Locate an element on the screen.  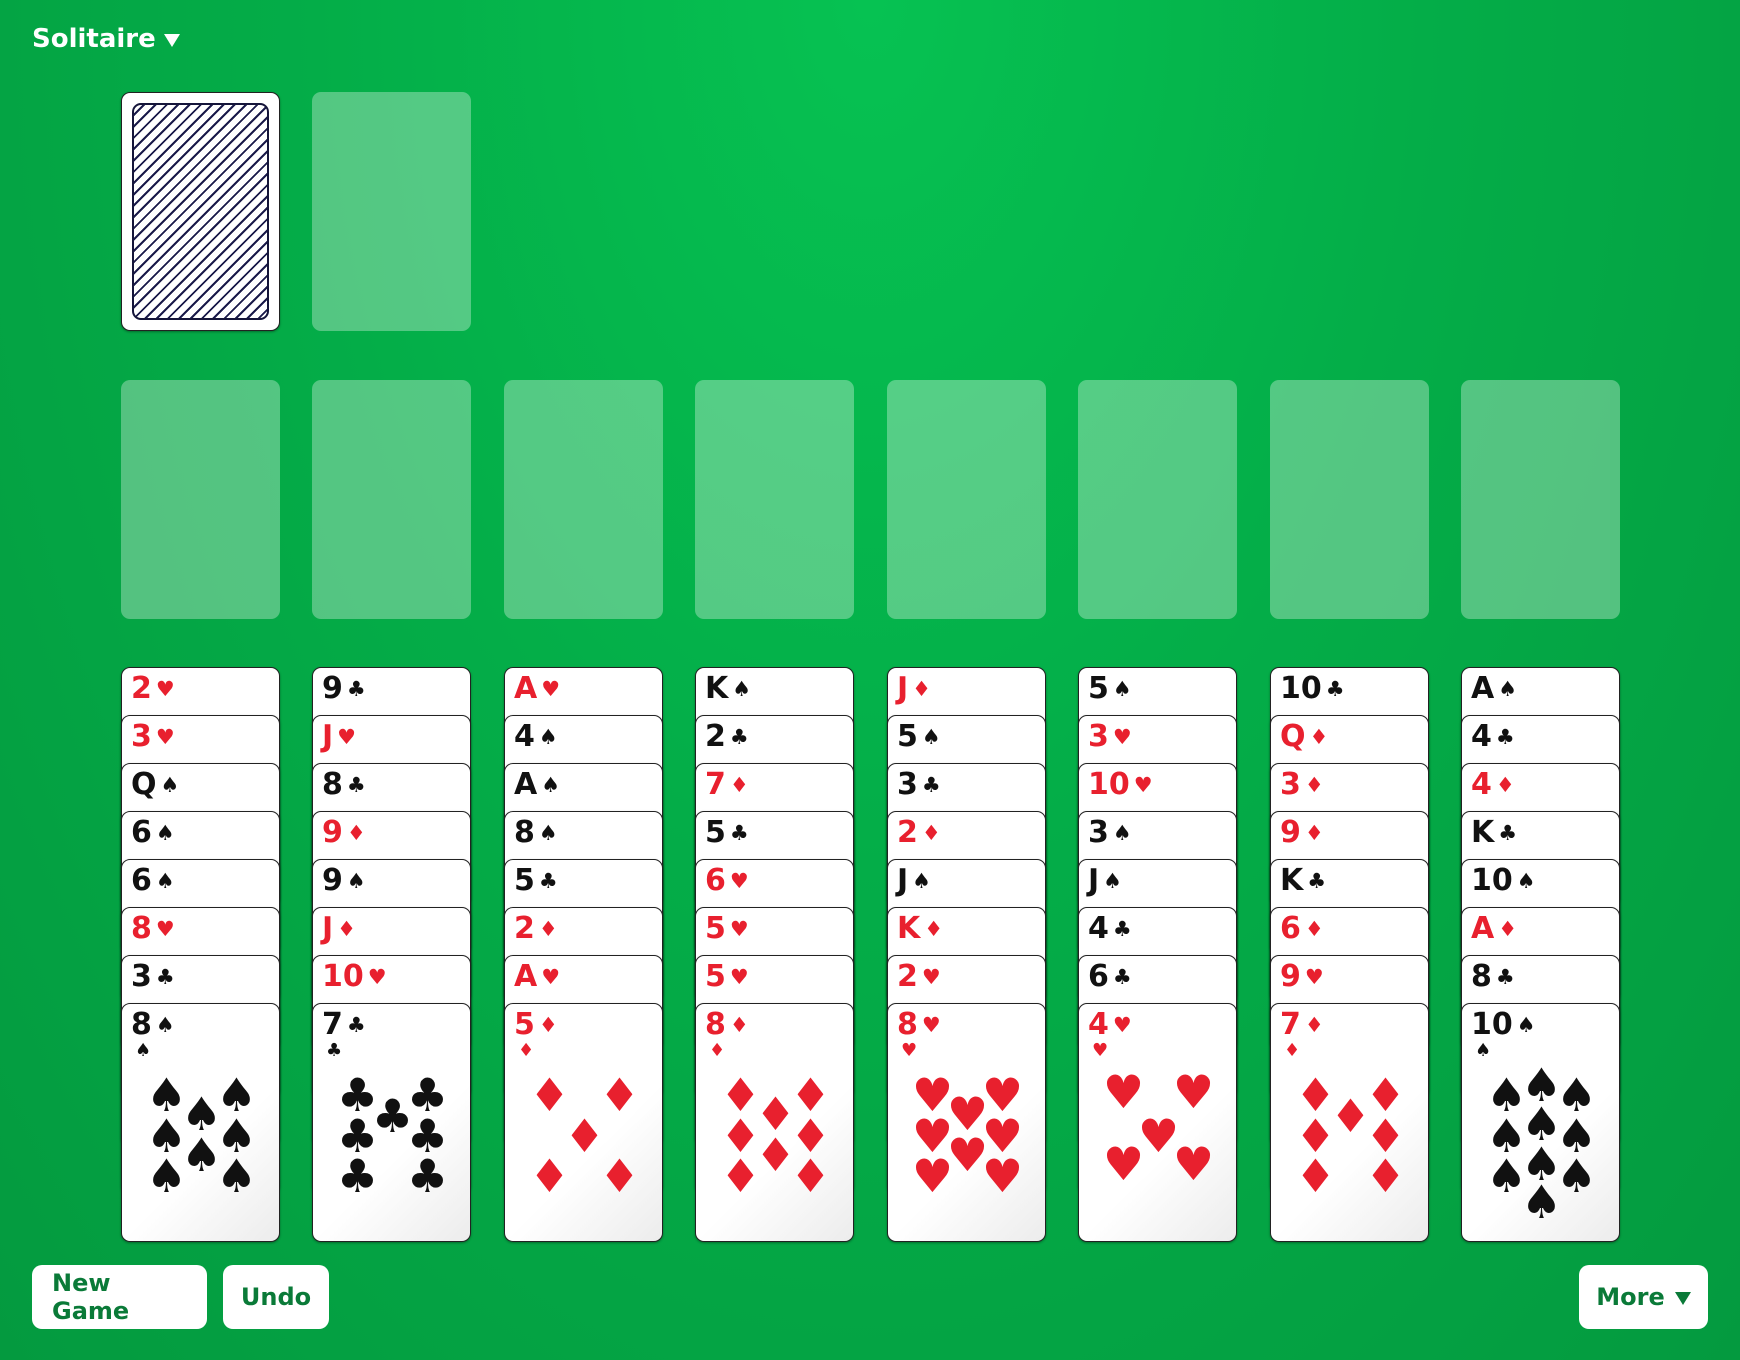
card-corner: 8 ♦ is located at coordinates (727, 1025).